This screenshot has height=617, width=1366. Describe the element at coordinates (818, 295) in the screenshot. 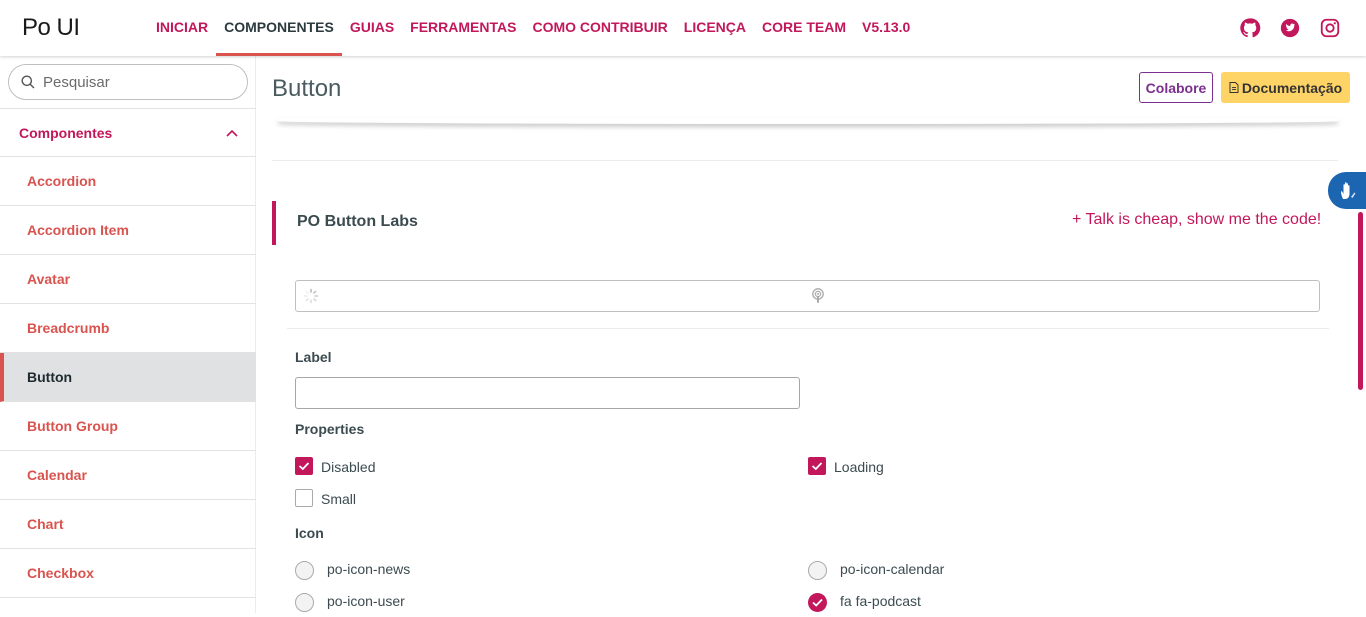

I see `podcast-icon` at that location.